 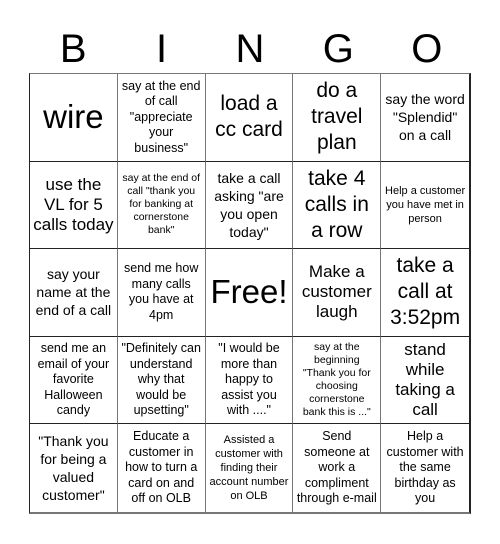 I want to click on bingo-cell: wire, so click(x=74, y=118).